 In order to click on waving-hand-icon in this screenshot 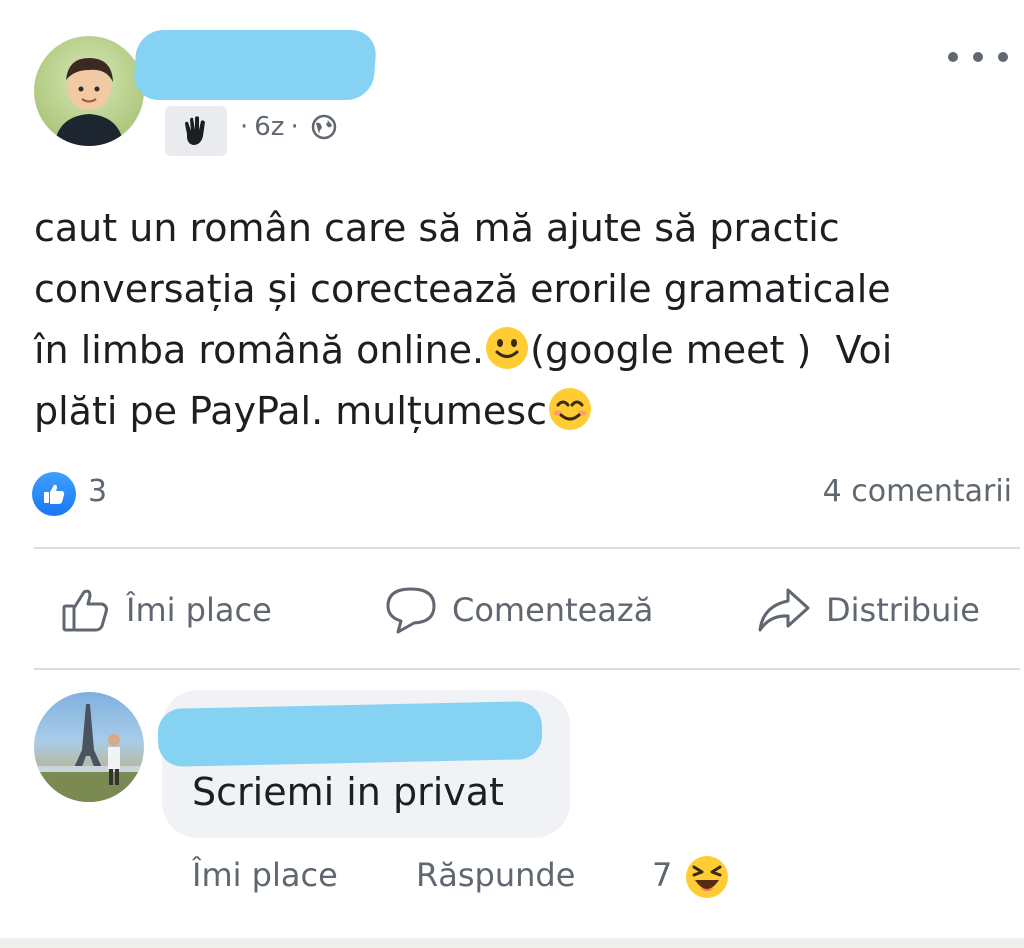, I will do `click(196, 131)`.